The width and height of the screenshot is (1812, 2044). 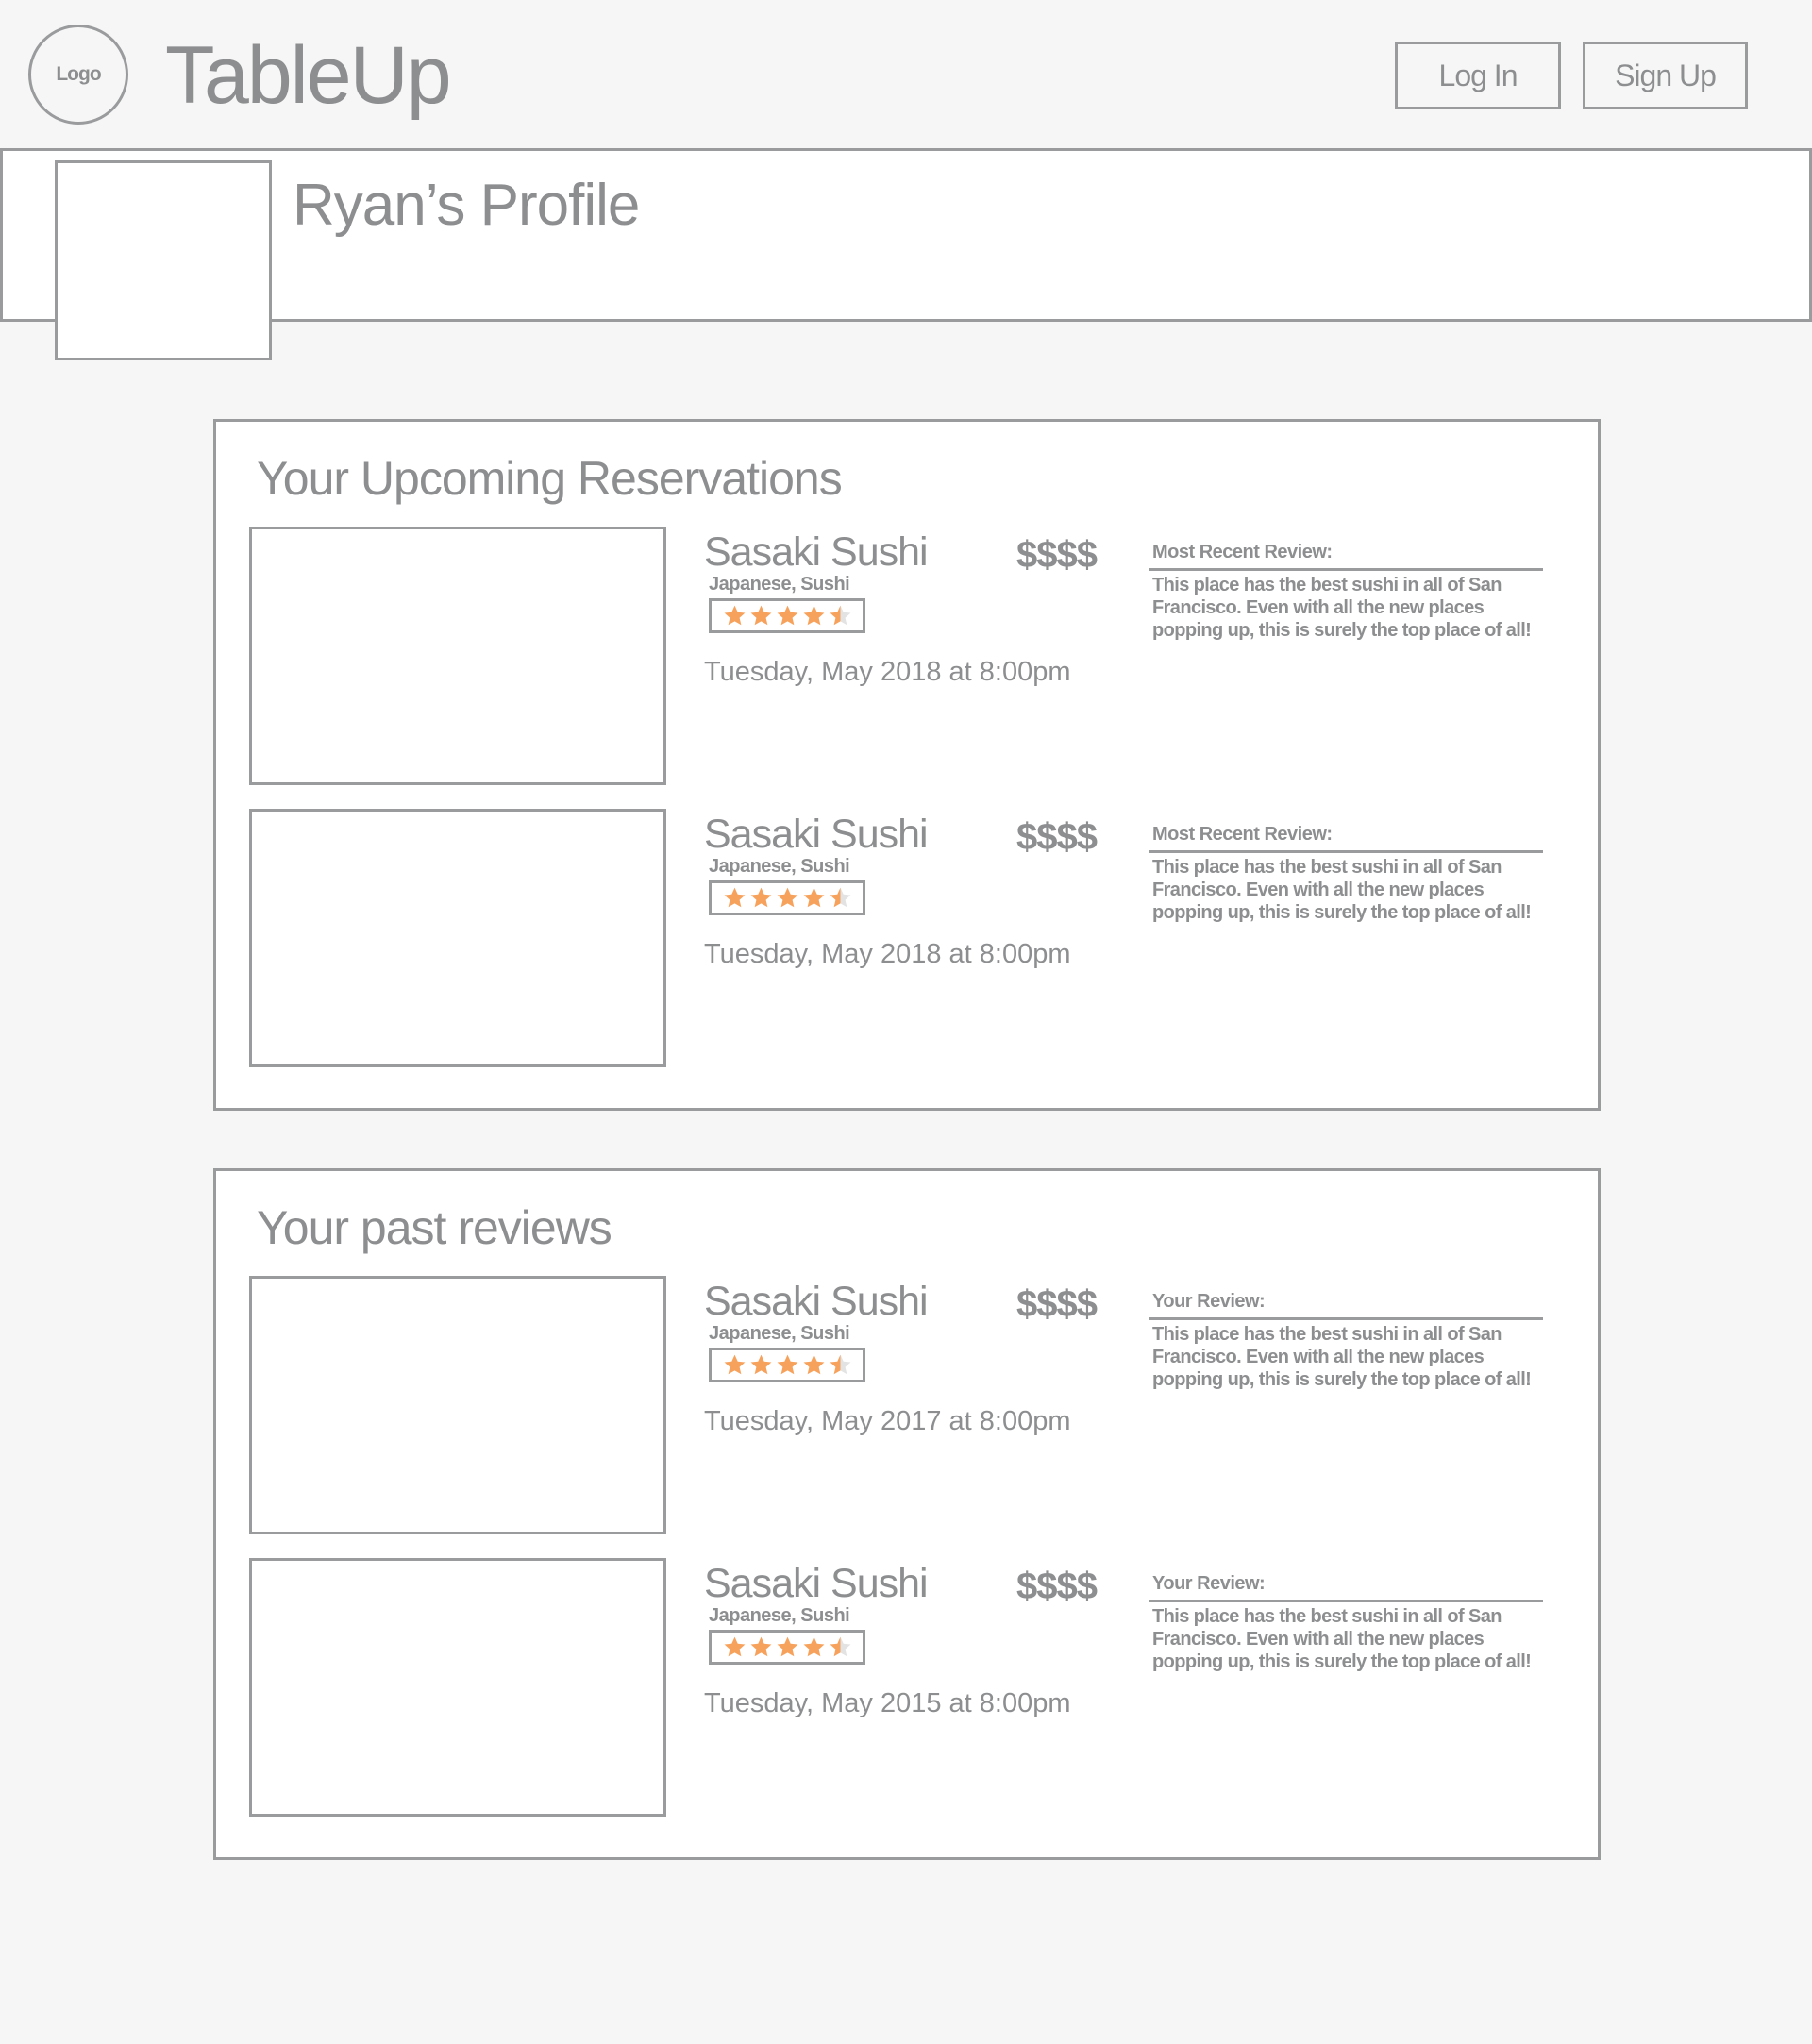 I want to click on app-title: TableUp, so click(x=308, y=75).